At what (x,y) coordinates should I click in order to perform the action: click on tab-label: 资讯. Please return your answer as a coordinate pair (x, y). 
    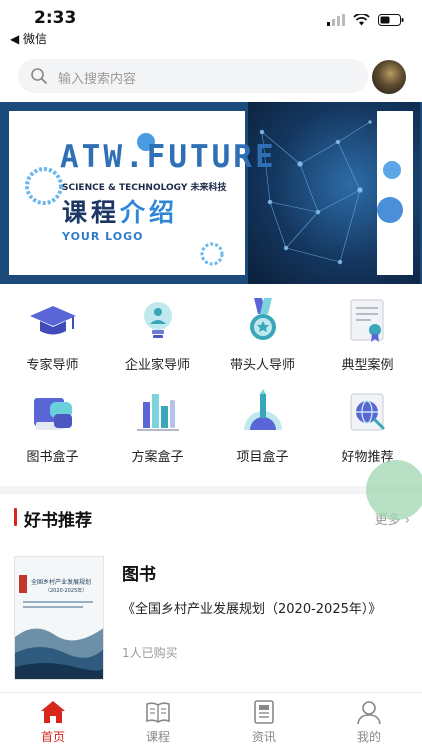
    Looking at the image, I should click on (263, 737).